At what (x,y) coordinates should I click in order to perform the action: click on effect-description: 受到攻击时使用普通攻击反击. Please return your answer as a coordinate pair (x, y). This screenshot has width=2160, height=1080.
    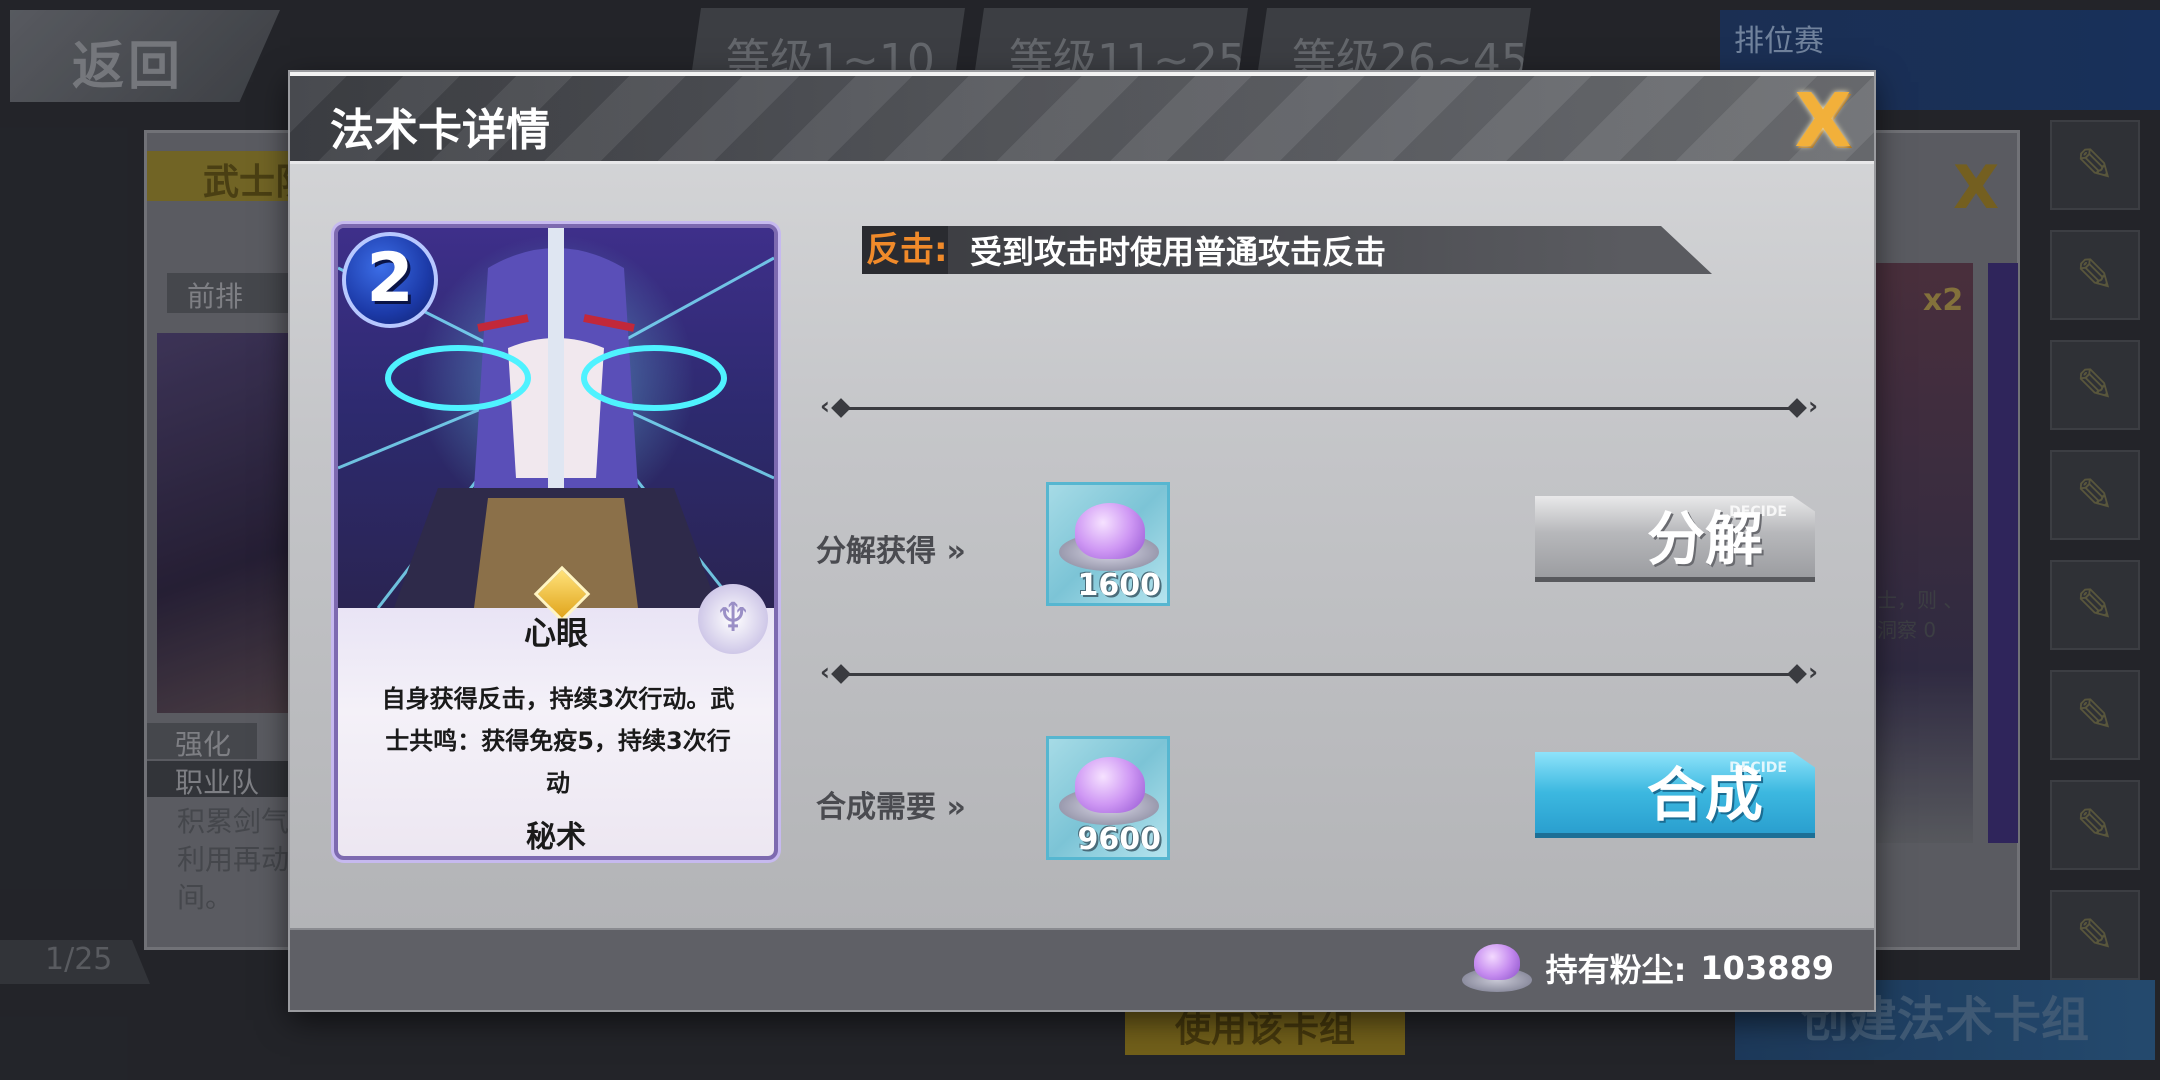
    Looking at the image, I should click on (1178, 252).